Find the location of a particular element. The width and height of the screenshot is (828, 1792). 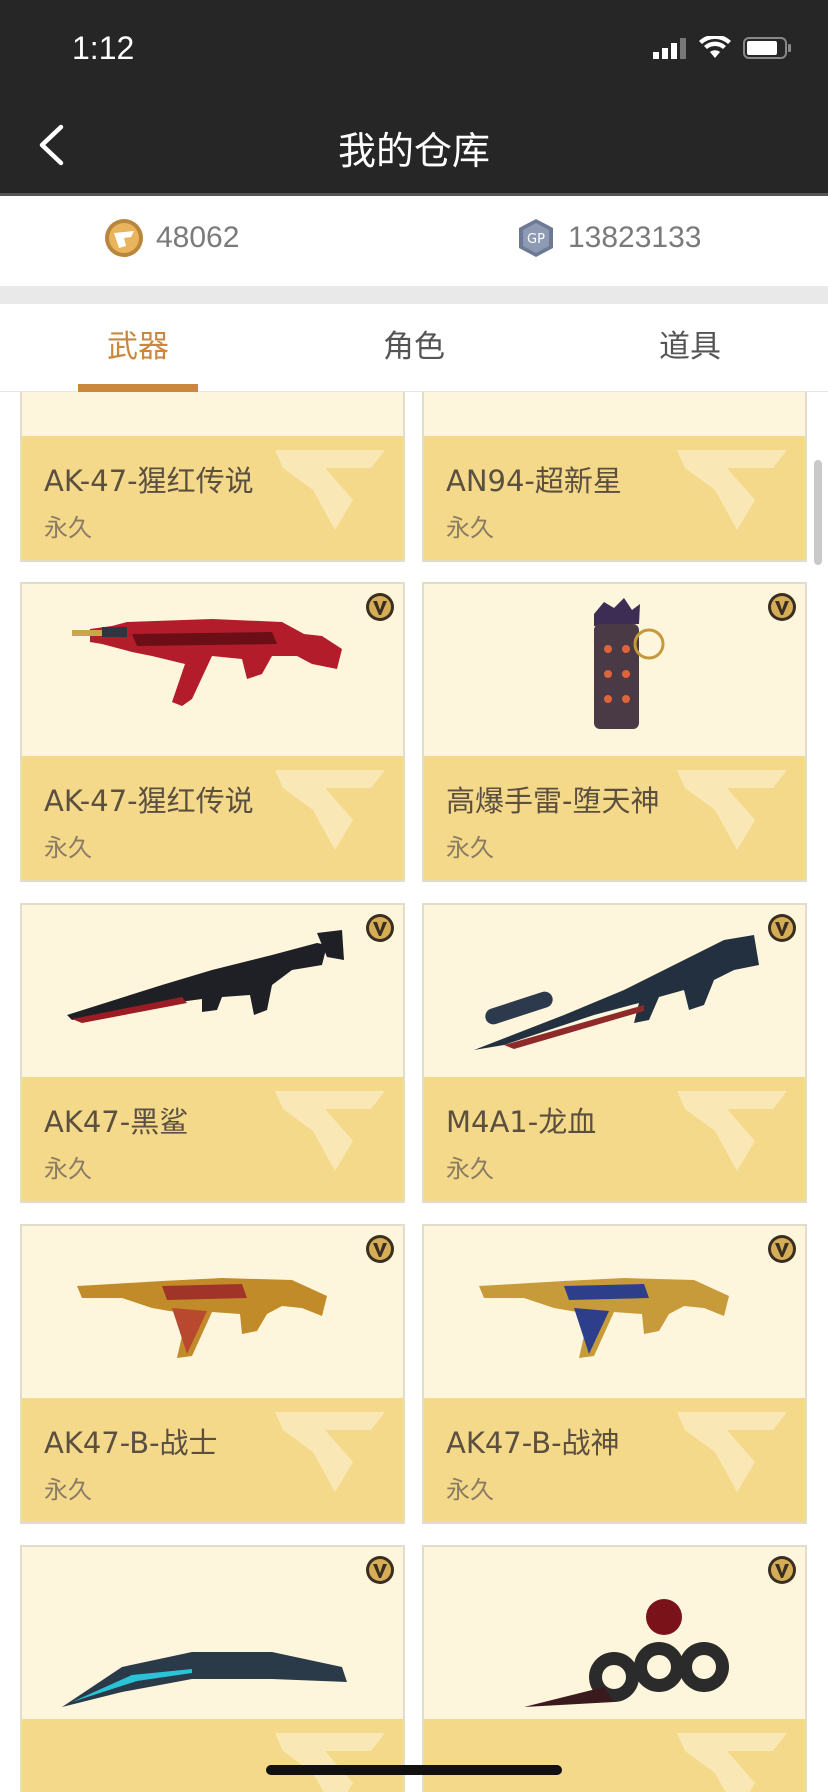

grenade-icon is located at coordinates (629, 663).